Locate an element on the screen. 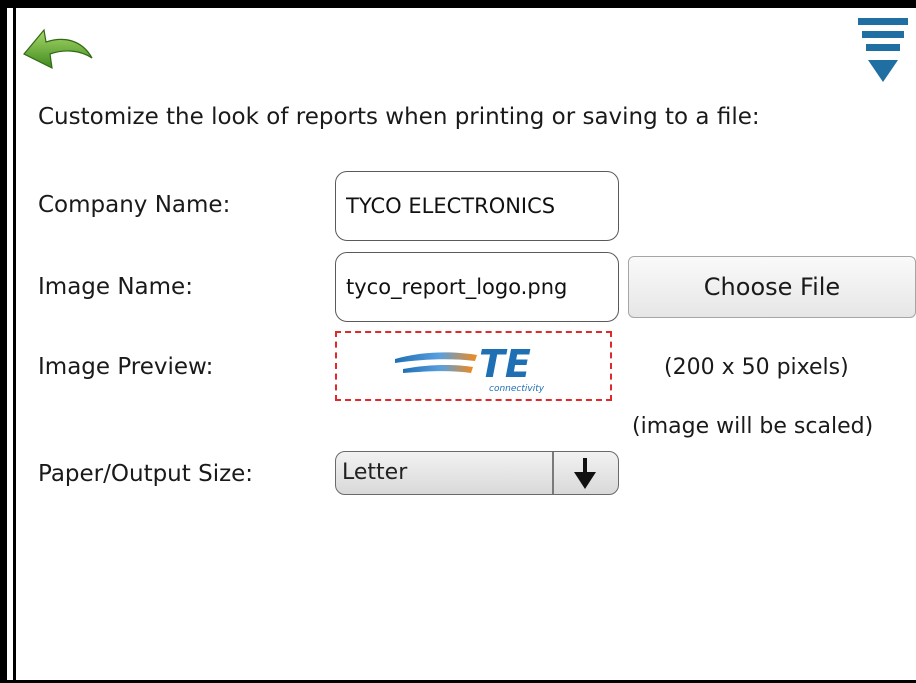 The width and height of the screenshot is (916, 683). select-divider is located at coordinates (553, 473).